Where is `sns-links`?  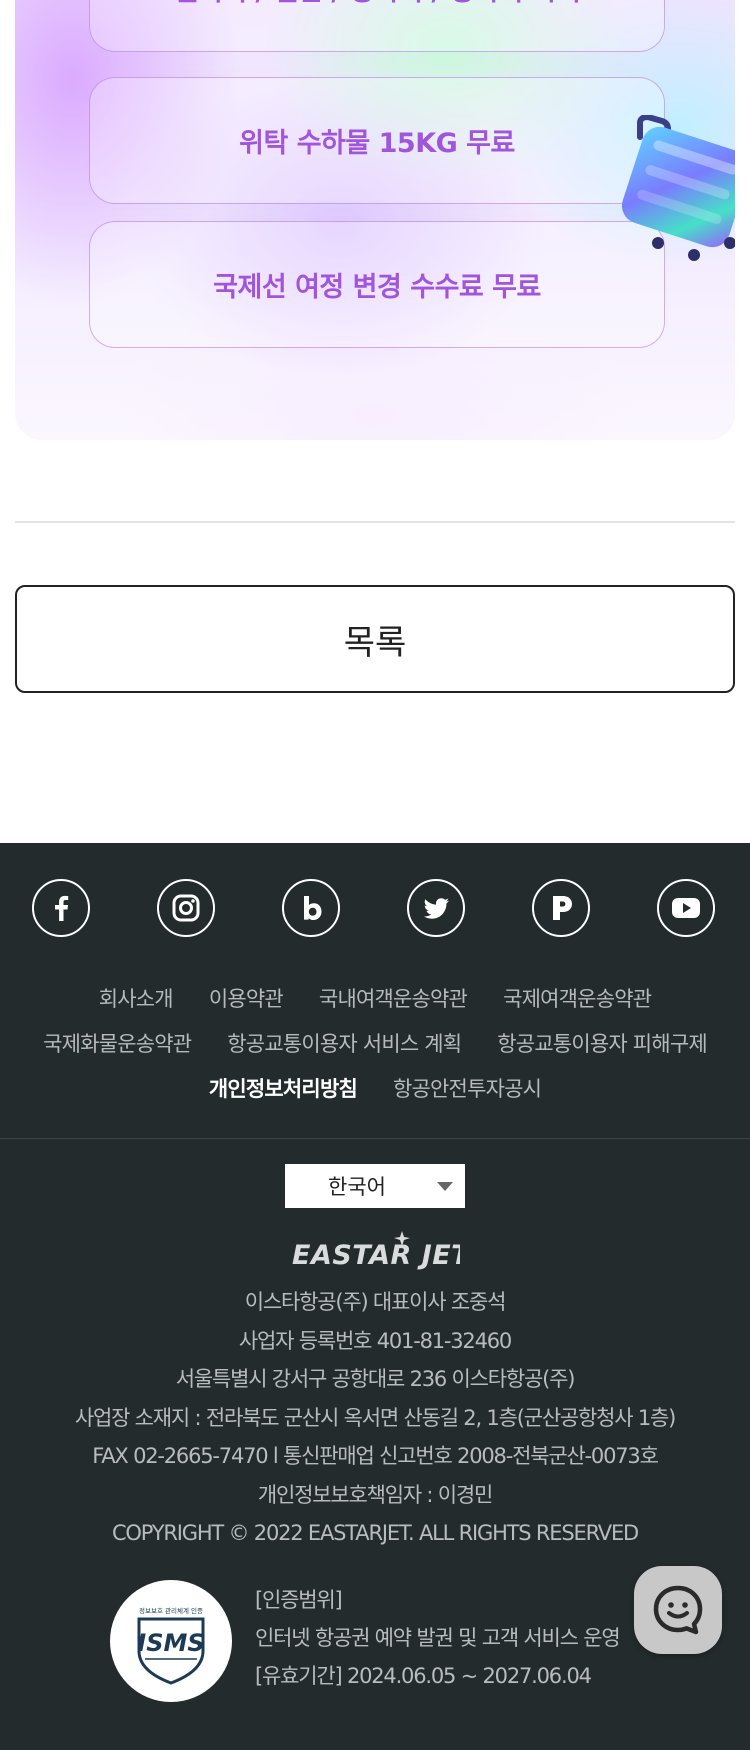
sns-links is located at coordinates (375, 909).